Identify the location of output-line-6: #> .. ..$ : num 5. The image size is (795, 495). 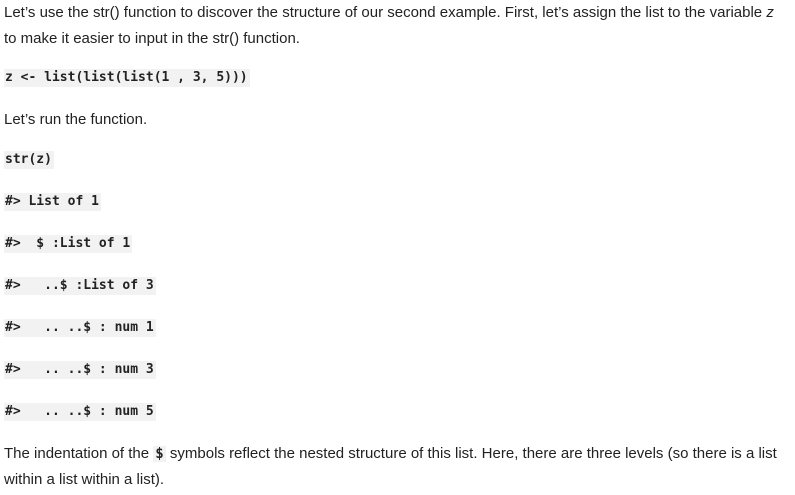
(80, 412).